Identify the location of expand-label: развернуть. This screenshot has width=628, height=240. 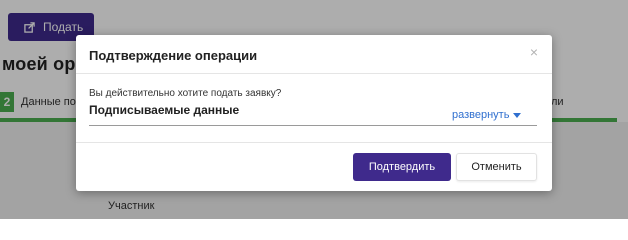
(481, 115).